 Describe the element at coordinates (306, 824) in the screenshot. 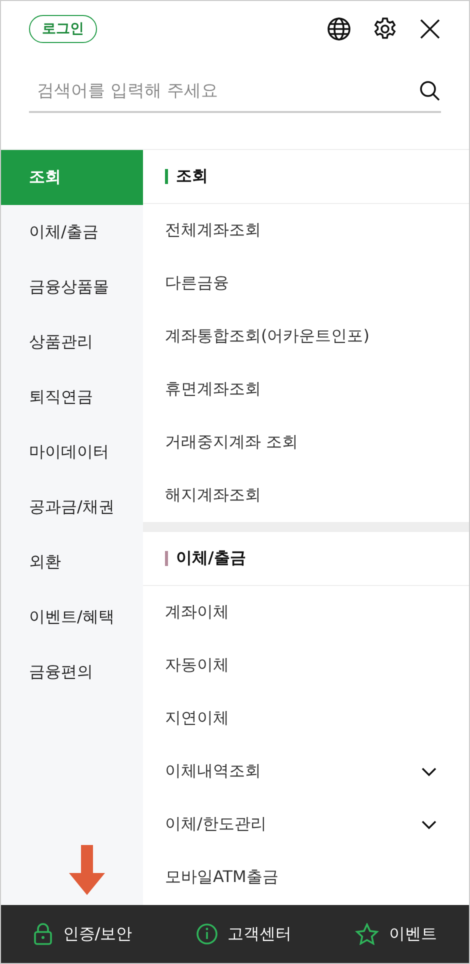

I see `menu-item: 이체/한도관리` at that location.